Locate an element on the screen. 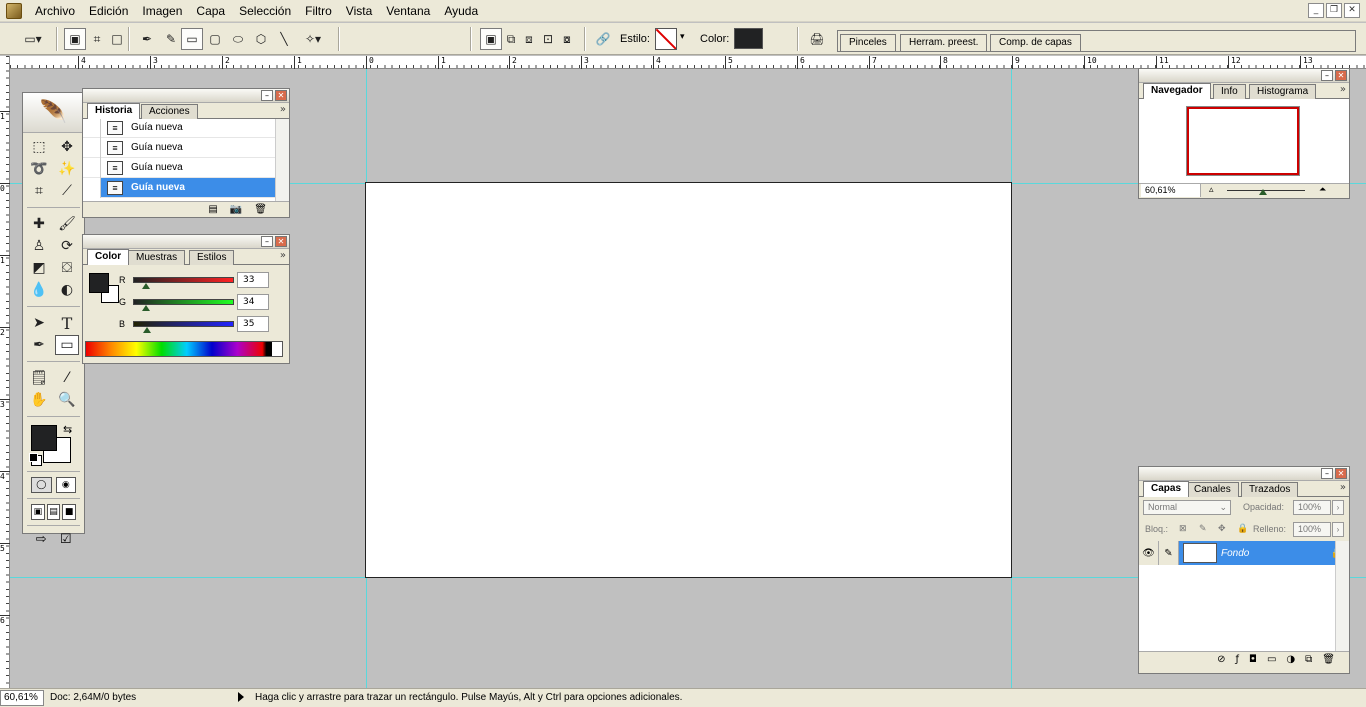  link-layers-icon: ⊘ is located at coordinates (1221, 659).